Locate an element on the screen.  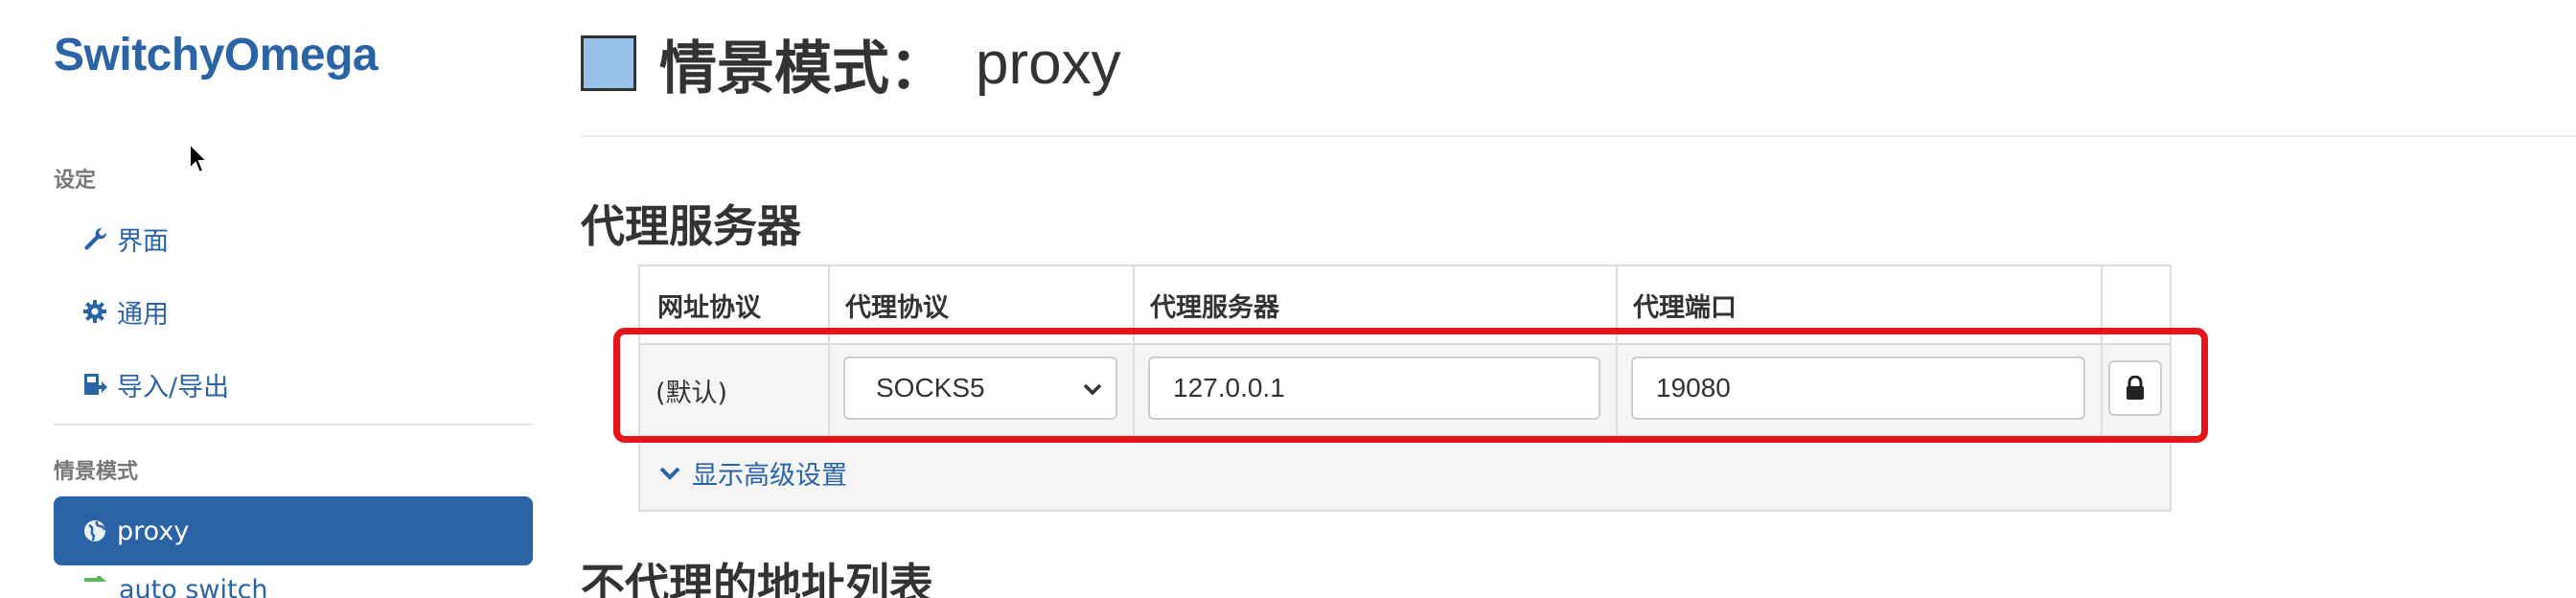
protocol-select-value: SOCKS5 is located at coordinates (930, 387).